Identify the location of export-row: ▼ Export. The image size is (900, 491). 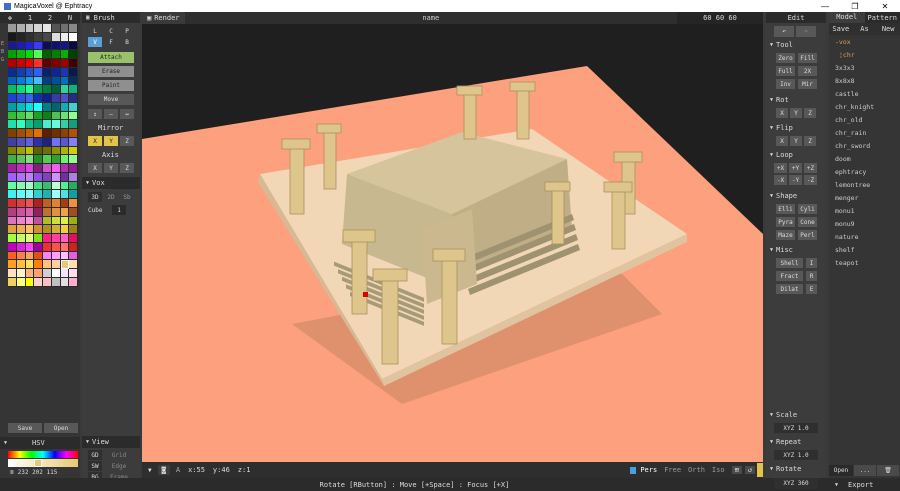
(864, 484).